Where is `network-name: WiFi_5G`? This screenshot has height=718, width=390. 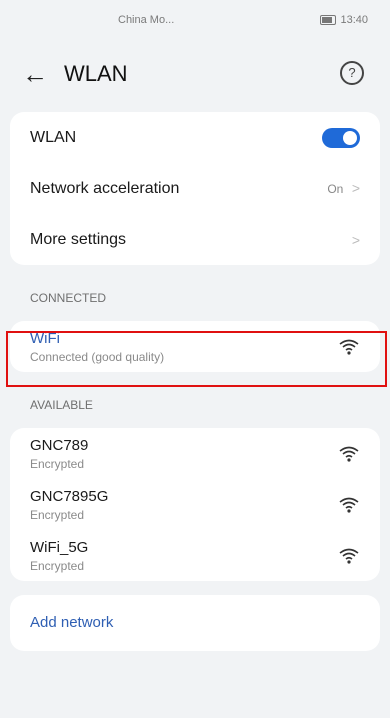 network-name: WiFi_5G is located at coordinates (59, 547).